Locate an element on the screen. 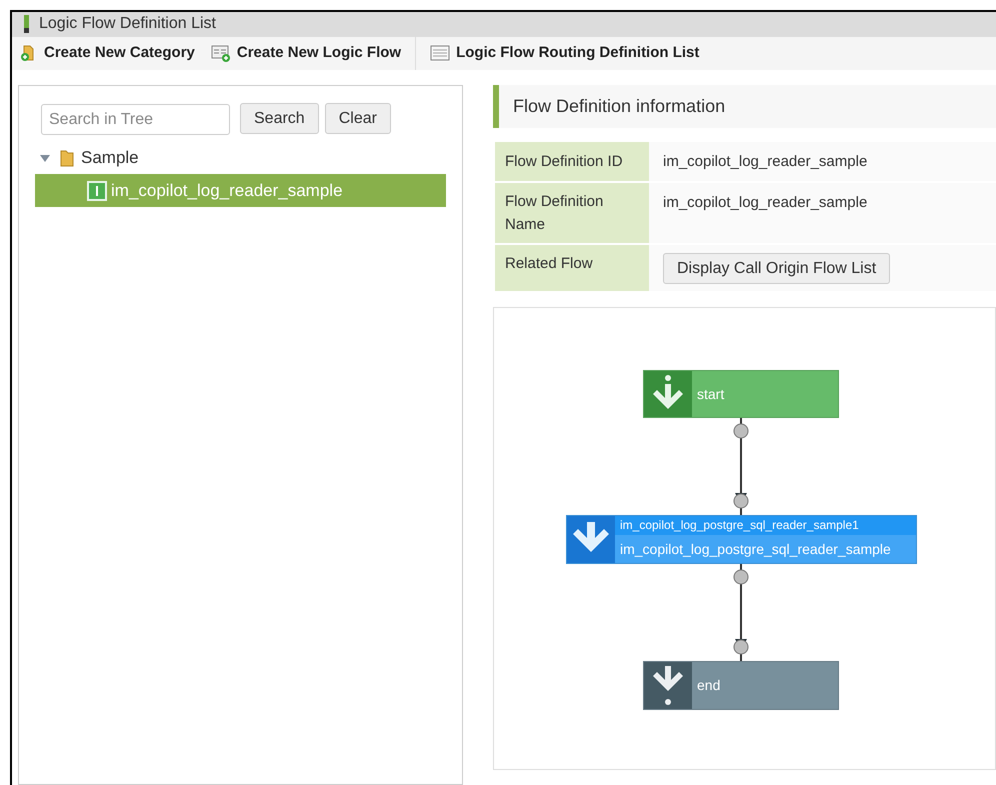 Image resolution: width=996 pixels, height=785 pixels. node-label: end is located at coordinates (708, 685).